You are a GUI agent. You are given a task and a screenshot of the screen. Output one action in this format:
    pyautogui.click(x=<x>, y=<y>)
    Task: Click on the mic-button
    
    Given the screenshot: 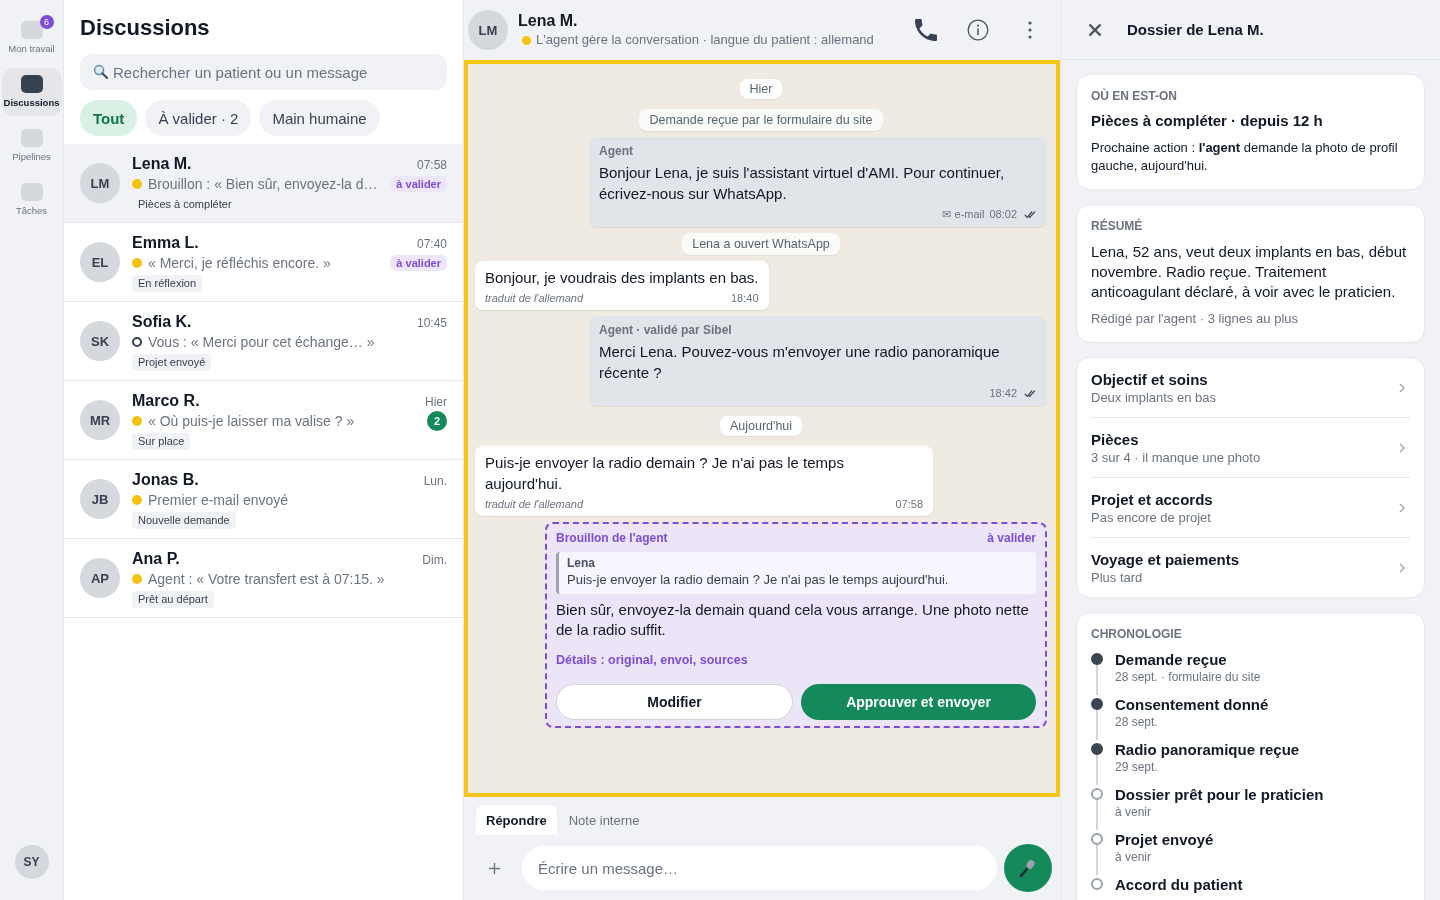 What is the action you would take?
    pyautogui.click(x=1028, y=868)
    